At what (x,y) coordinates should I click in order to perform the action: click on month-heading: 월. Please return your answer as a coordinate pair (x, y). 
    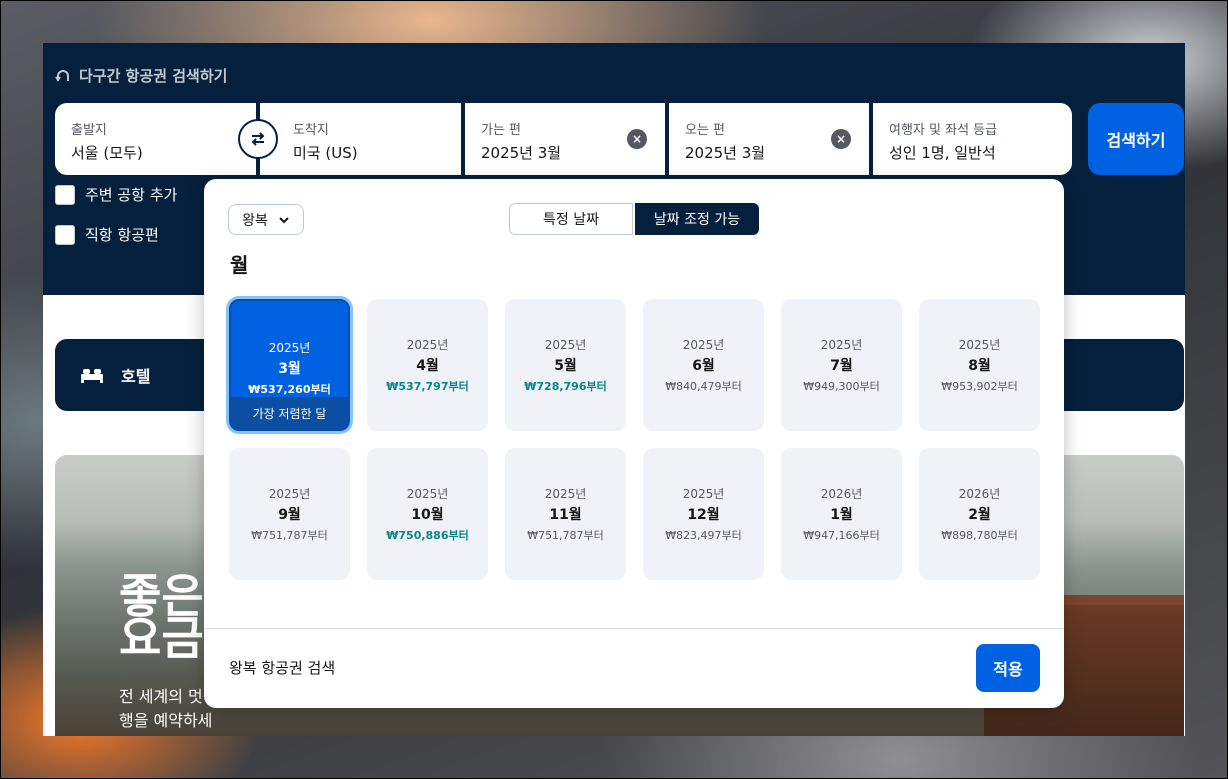
    Looking at the image, I should click on (239, 265).